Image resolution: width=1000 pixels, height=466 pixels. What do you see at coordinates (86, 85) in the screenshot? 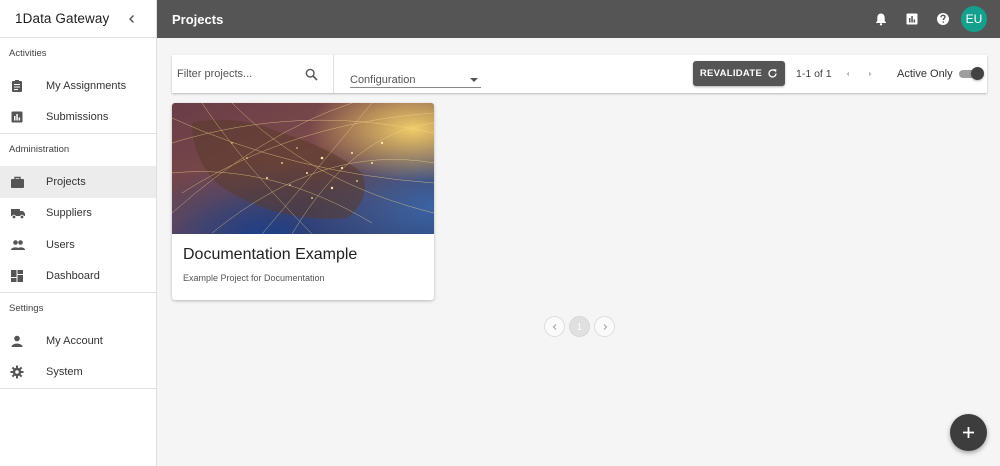
I see `sidebar-item-label: My Assignments` at bounding box center [86, 85].